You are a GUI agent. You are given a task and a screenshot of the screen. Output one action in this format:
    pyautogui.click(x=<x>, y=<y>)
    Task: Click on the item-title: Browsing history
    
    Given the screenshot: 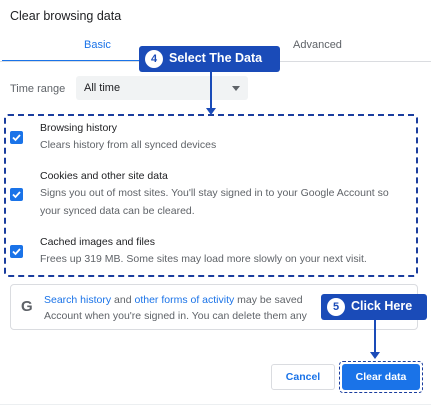 What is the action you would take?
    pyautogui.click(x=79, y=128)
    